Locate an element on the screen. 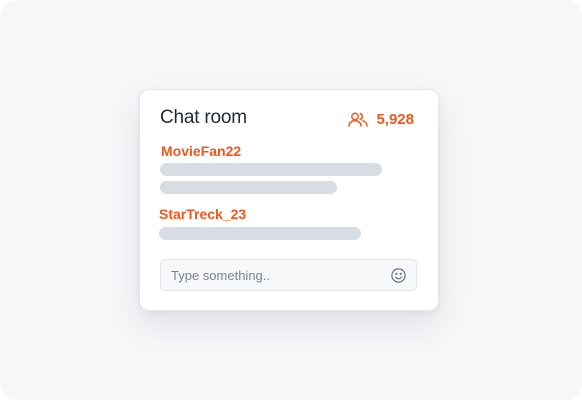 The height and width of the screenshot is (400, 582). viewer-count-badge: 5,928 is located at coordinates (381, 119).